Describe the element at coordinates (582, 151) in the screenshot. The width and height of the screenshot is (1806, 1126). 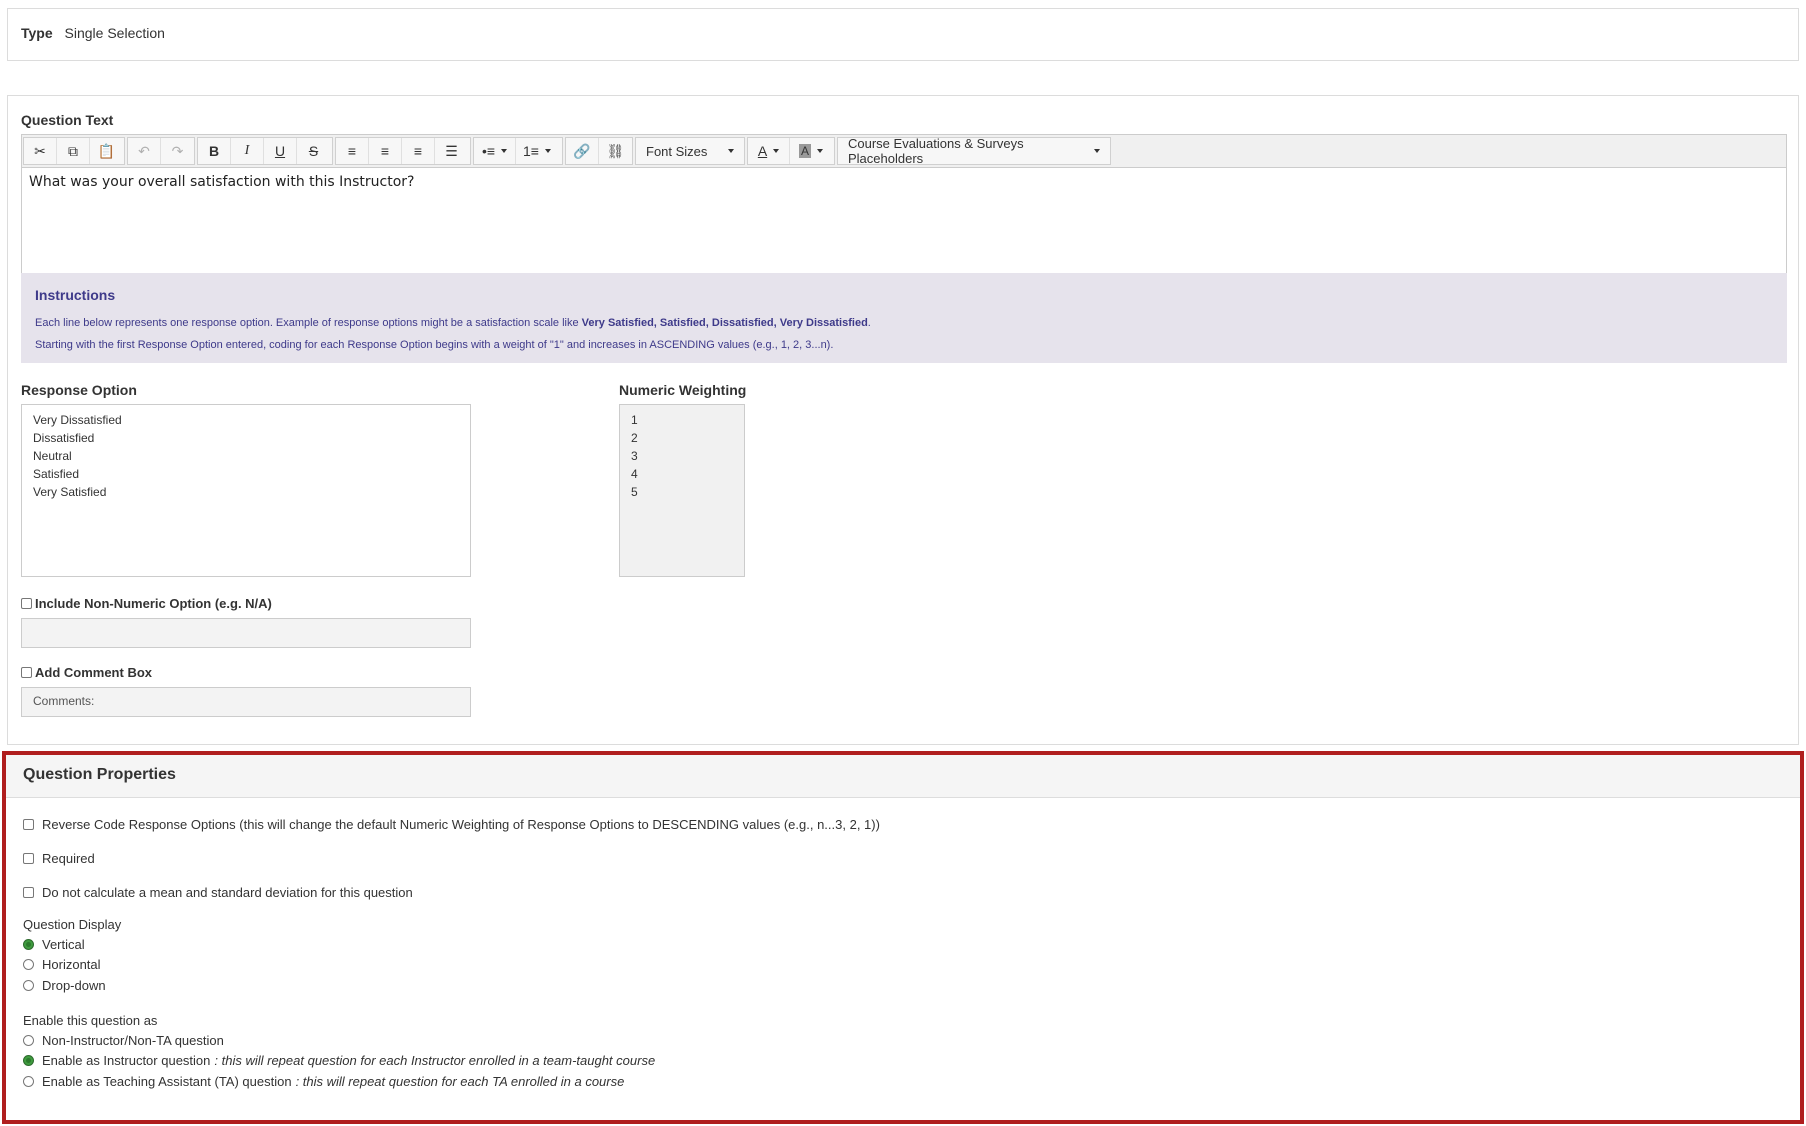
I see `link-icon: 🔗` at that location.